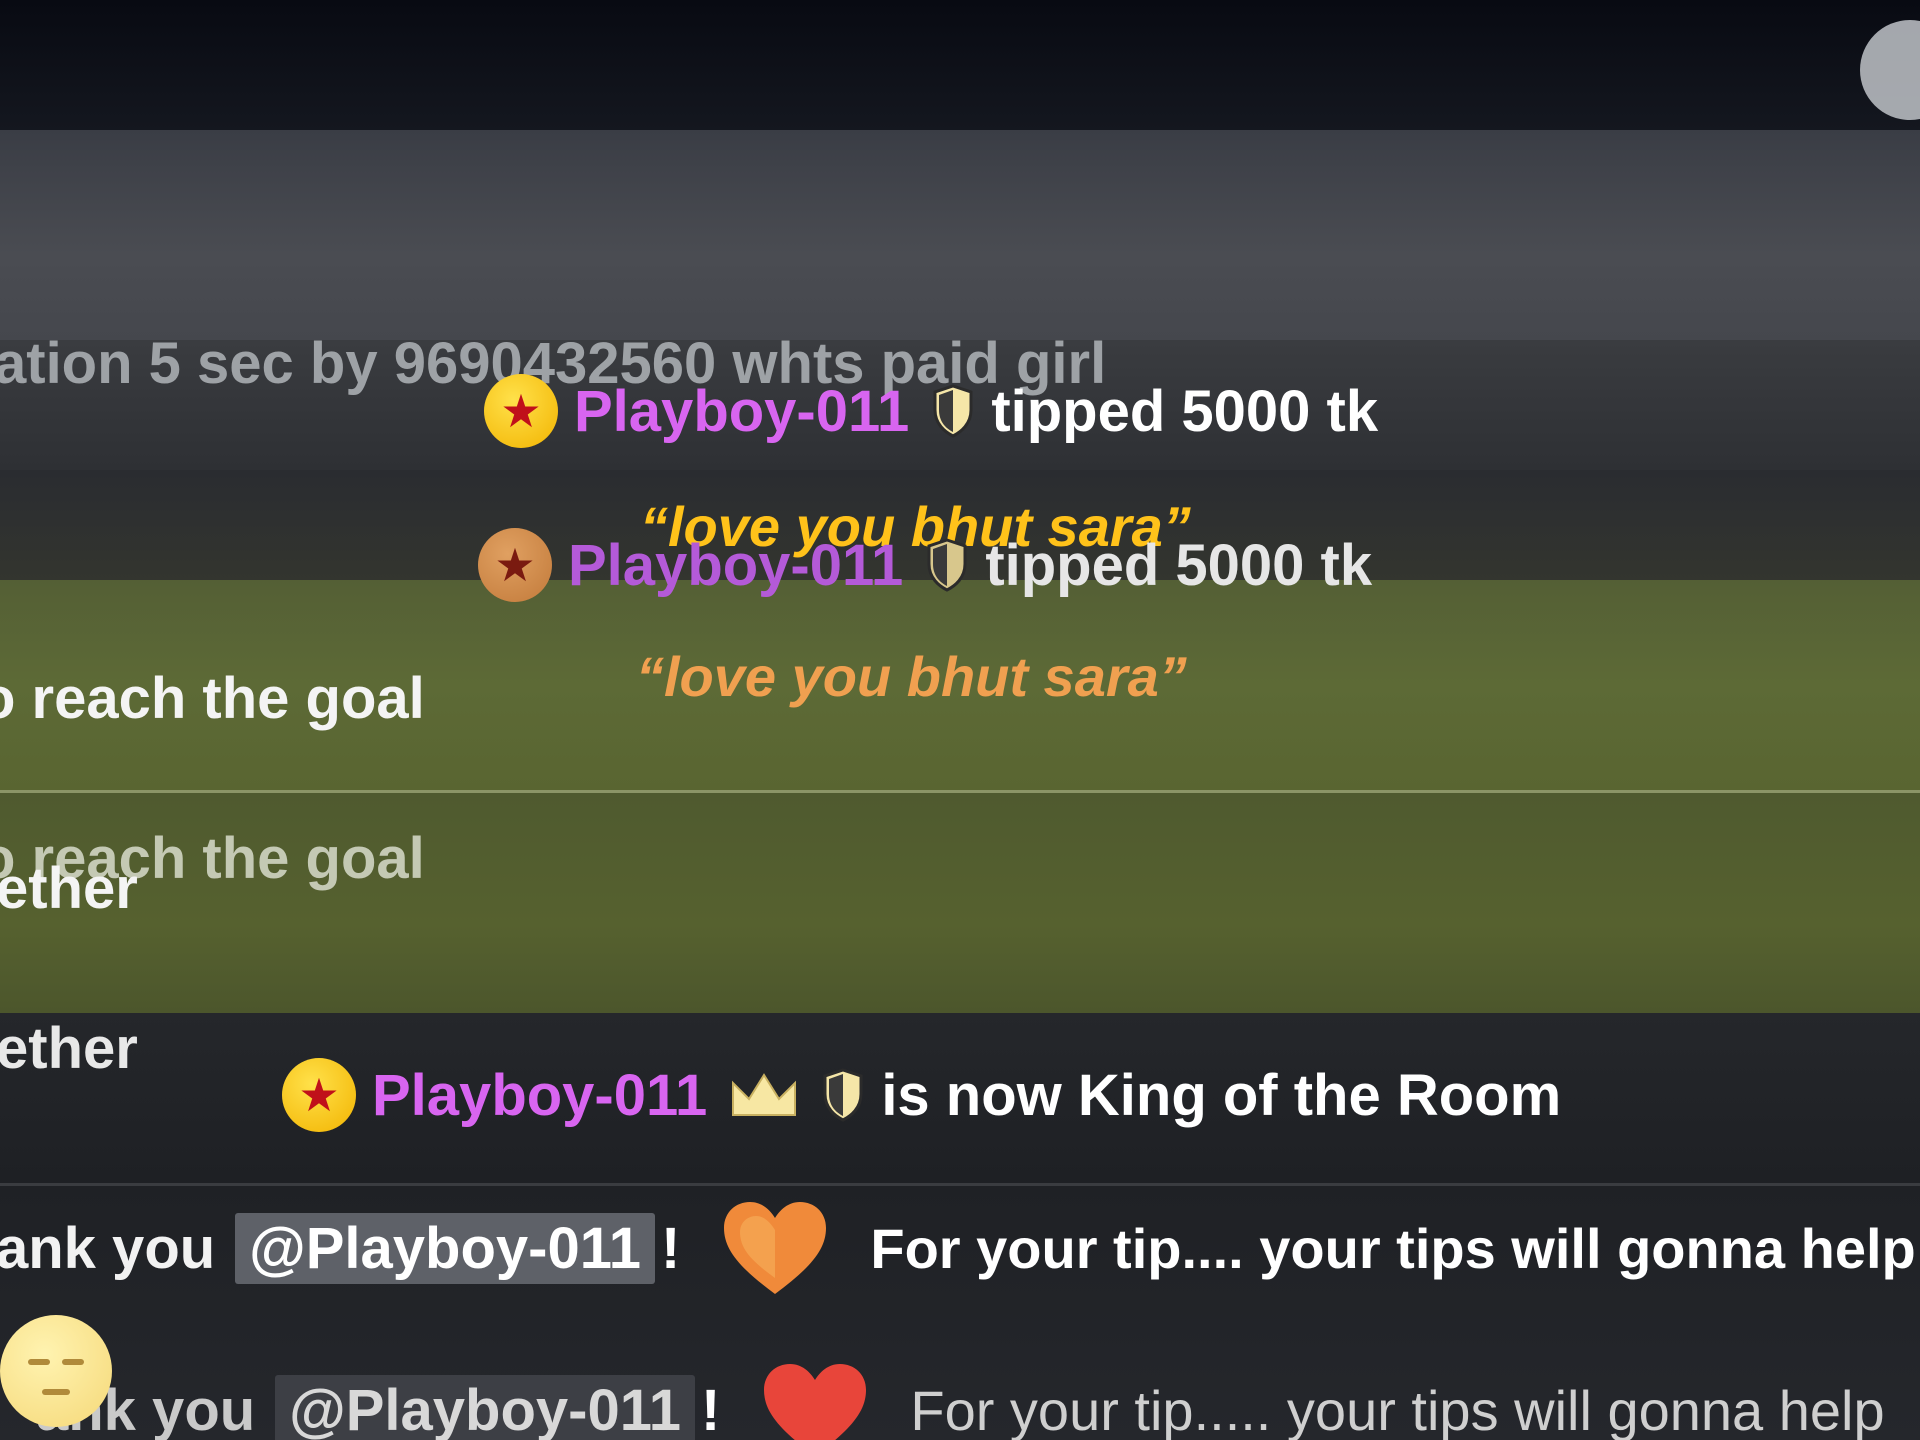 This screenshot has width=1920, height=1440. What do you see at coordinates (1221, 1095) in the screenshot?
I see `king-message: is now King of the Room` at bounding box center [1221, 1095].